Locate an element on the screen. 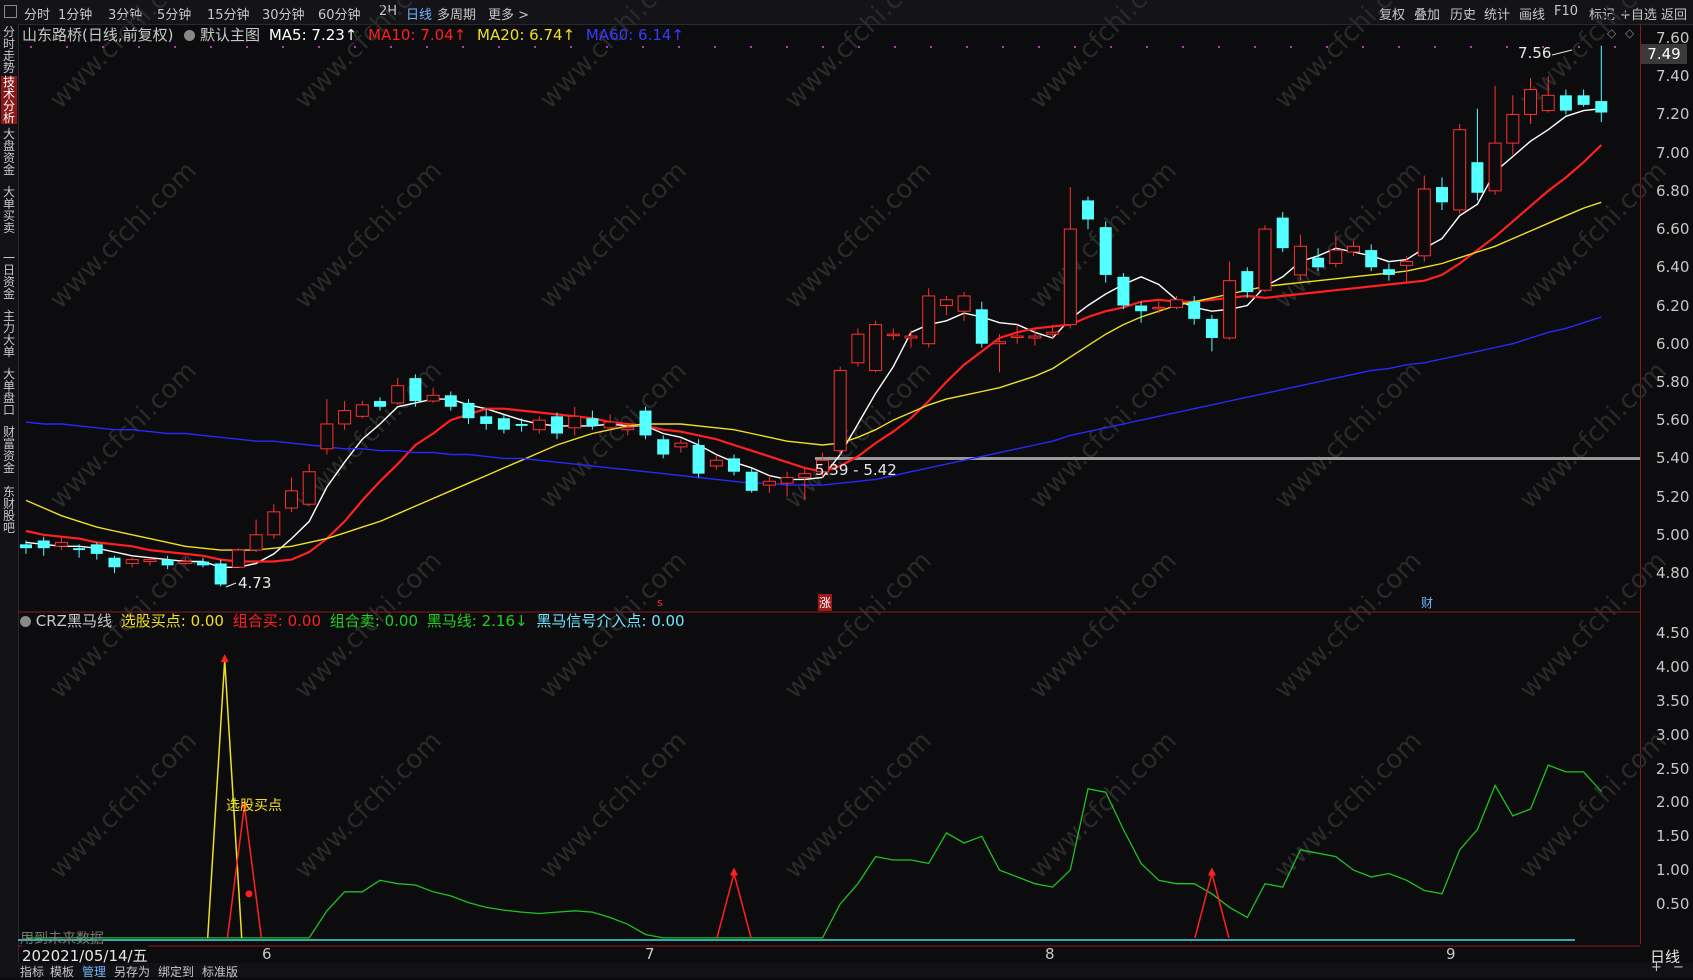  current-price-tag: 7.49 is located at coordinates (1664, 54).